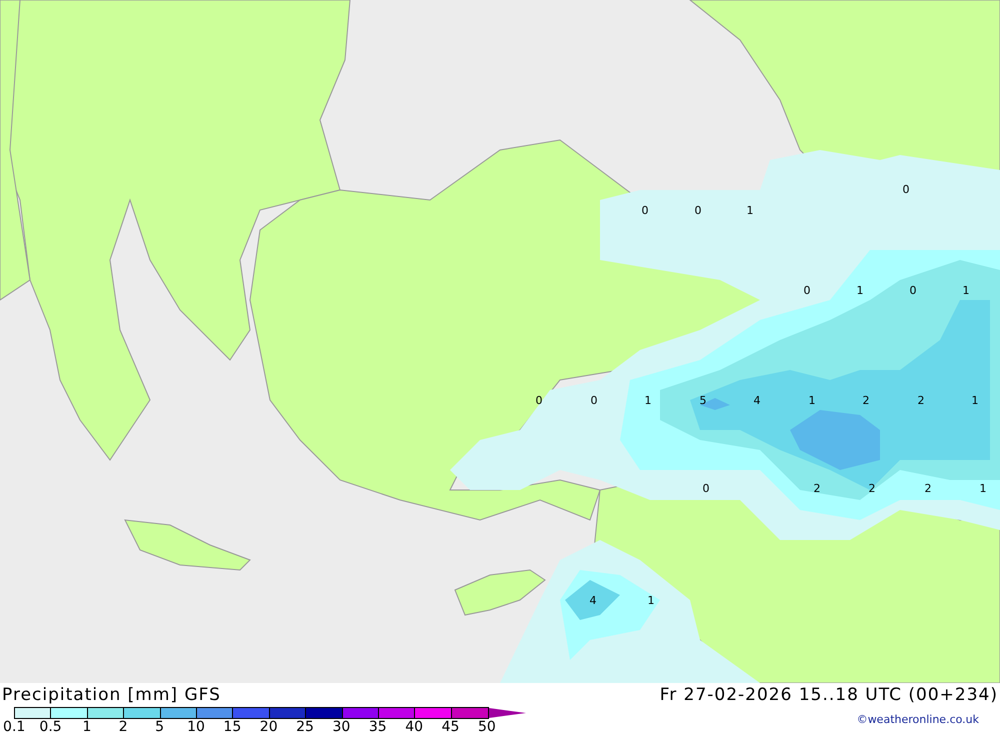  I want to click on contour-label: 5, so click(703, 400).